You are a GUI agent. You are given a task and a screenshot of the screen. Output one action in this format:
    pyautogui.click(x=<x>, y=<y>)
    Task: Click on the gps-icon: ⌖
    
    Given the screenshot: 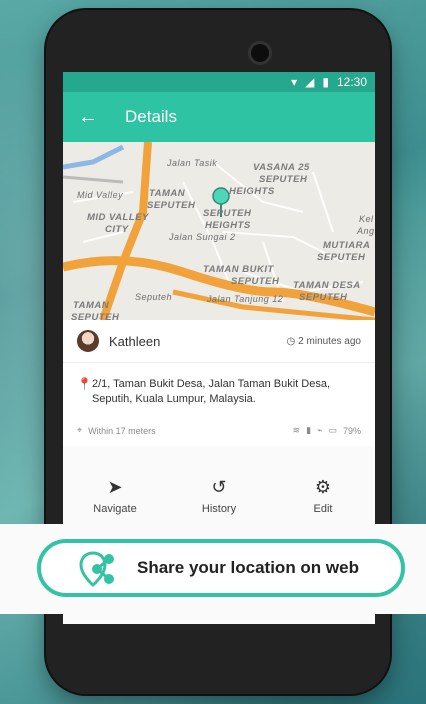 What is the action you would take?
    pyautogui.click(x=80, y=430)
    